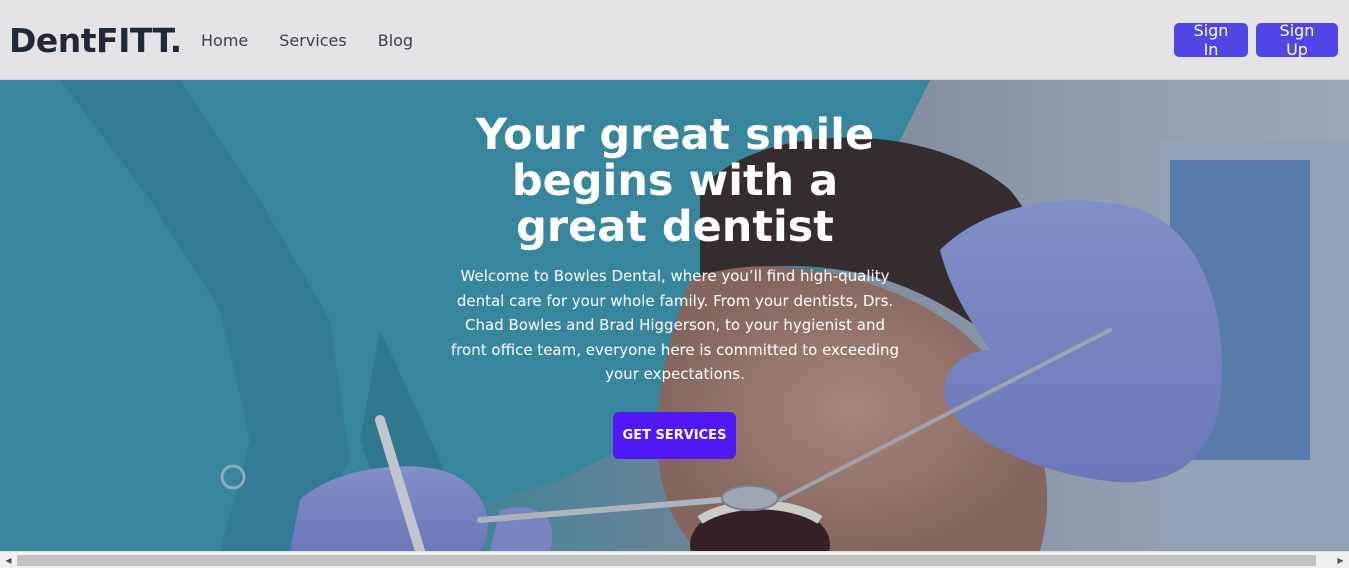 Image resolution: width=1349 pixels, height=568 pixels. I want to click on nav-link-services: Services, so click(312, 40).